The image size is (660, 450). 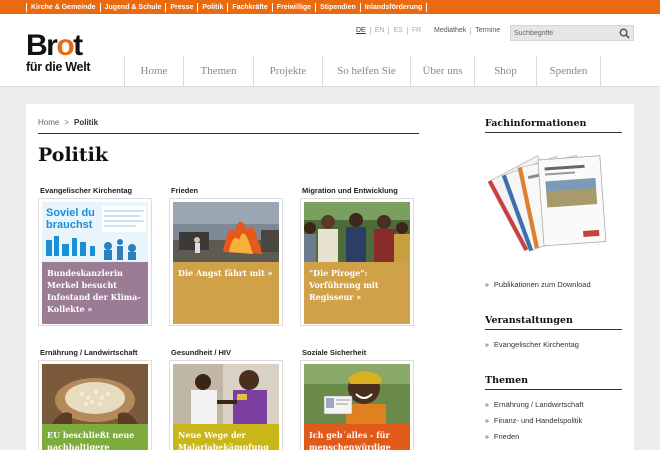 What do you see at coordinates (506, 71) in the screenshot?
I see `nav-shop: Shop` at bounding box center [506, 71].